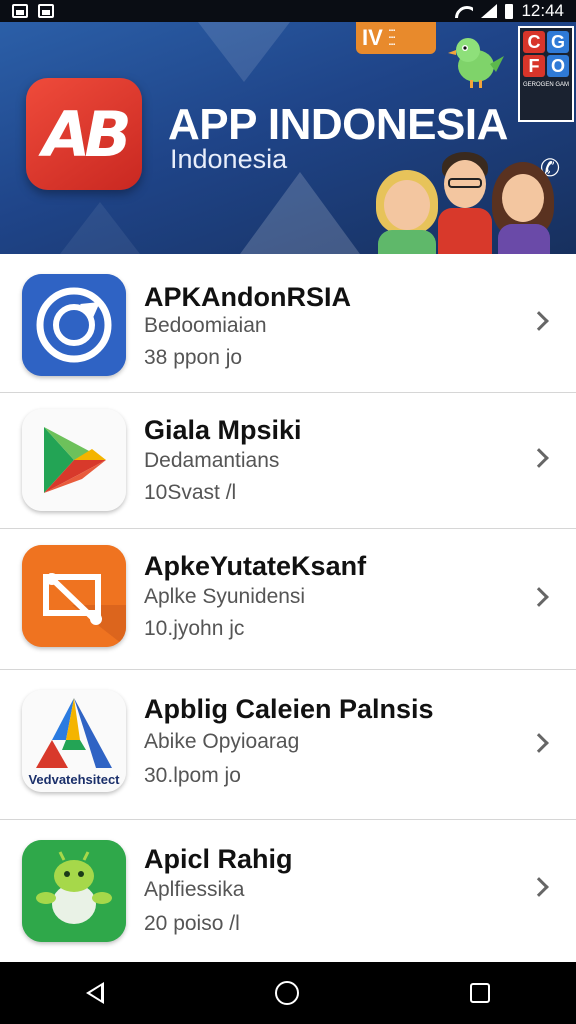 This screenshot has height=1024, width=576. What do you see at coordinates (193, 357) in the screenshot?
I see `app-meta: 38 ppon jo` at bounding box center [193, 357].